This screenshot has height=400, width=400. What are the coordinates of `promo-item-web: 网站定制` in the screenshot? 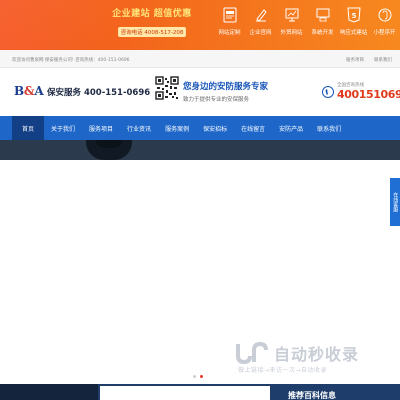 It's located at (229, 21).